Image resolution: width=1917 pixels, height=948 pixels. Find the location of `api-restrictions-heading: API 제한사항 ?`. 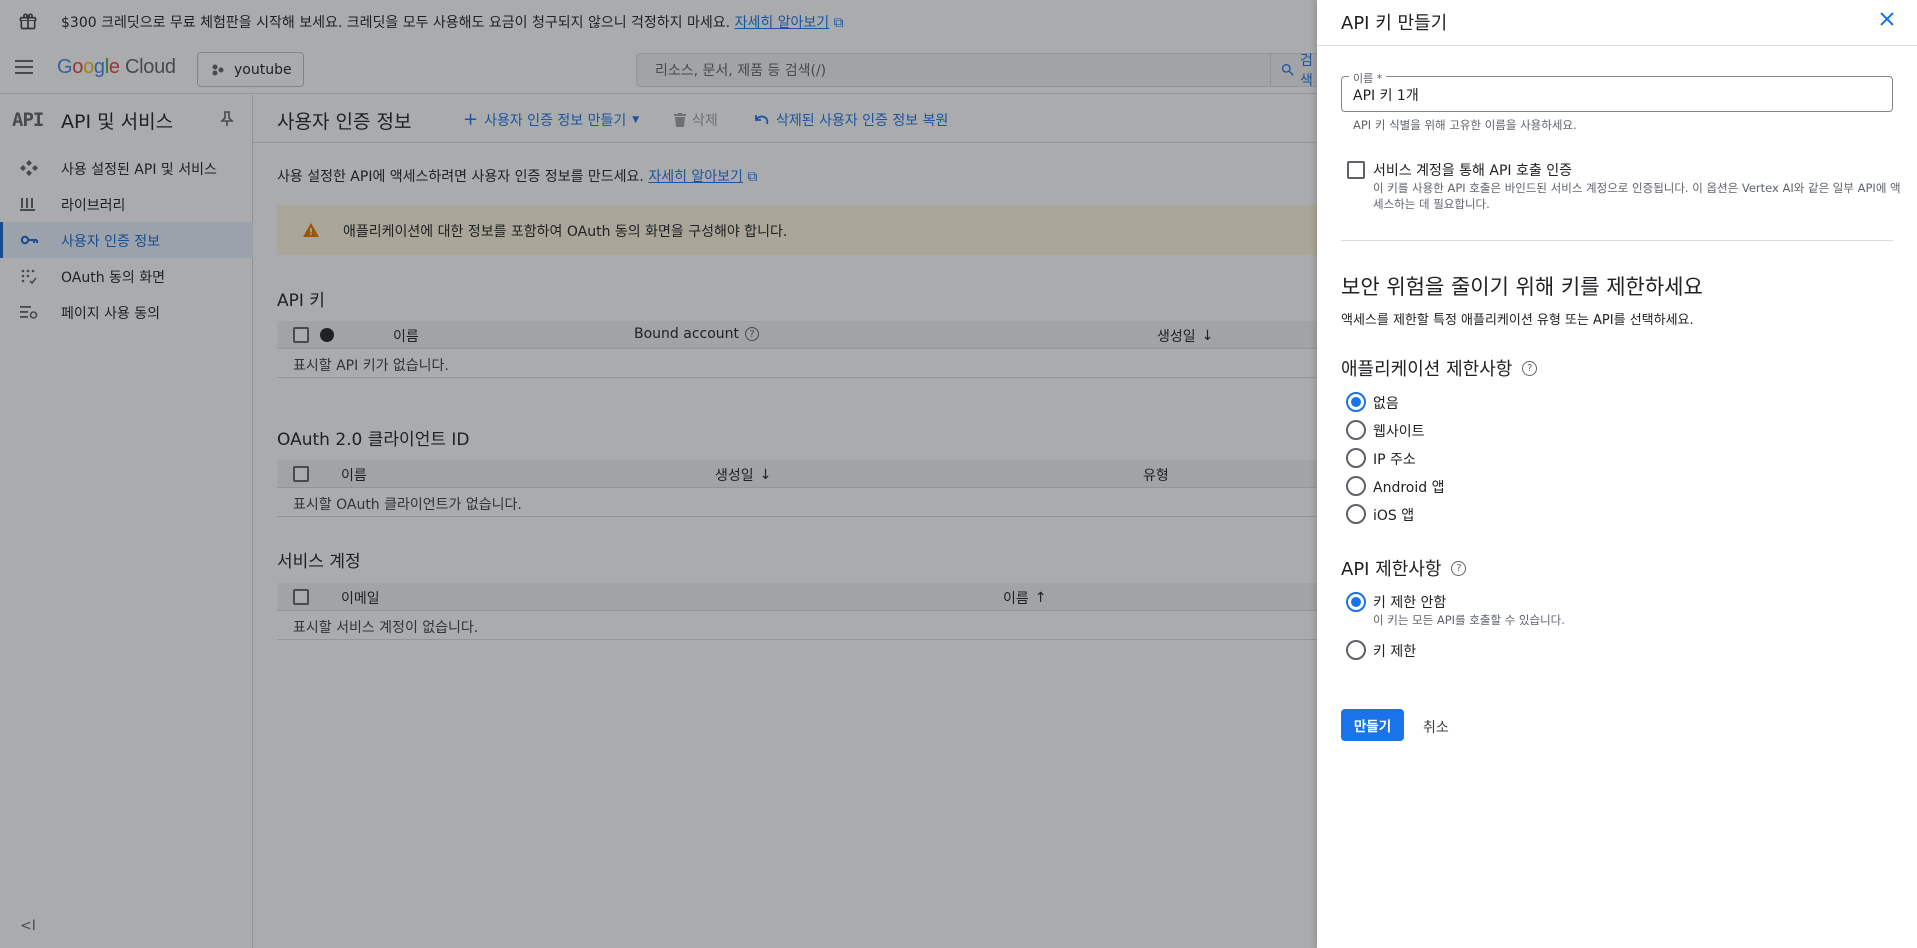

api-restrictions-heading: API 제한사항 ? is located at coordinates (1404, 568).